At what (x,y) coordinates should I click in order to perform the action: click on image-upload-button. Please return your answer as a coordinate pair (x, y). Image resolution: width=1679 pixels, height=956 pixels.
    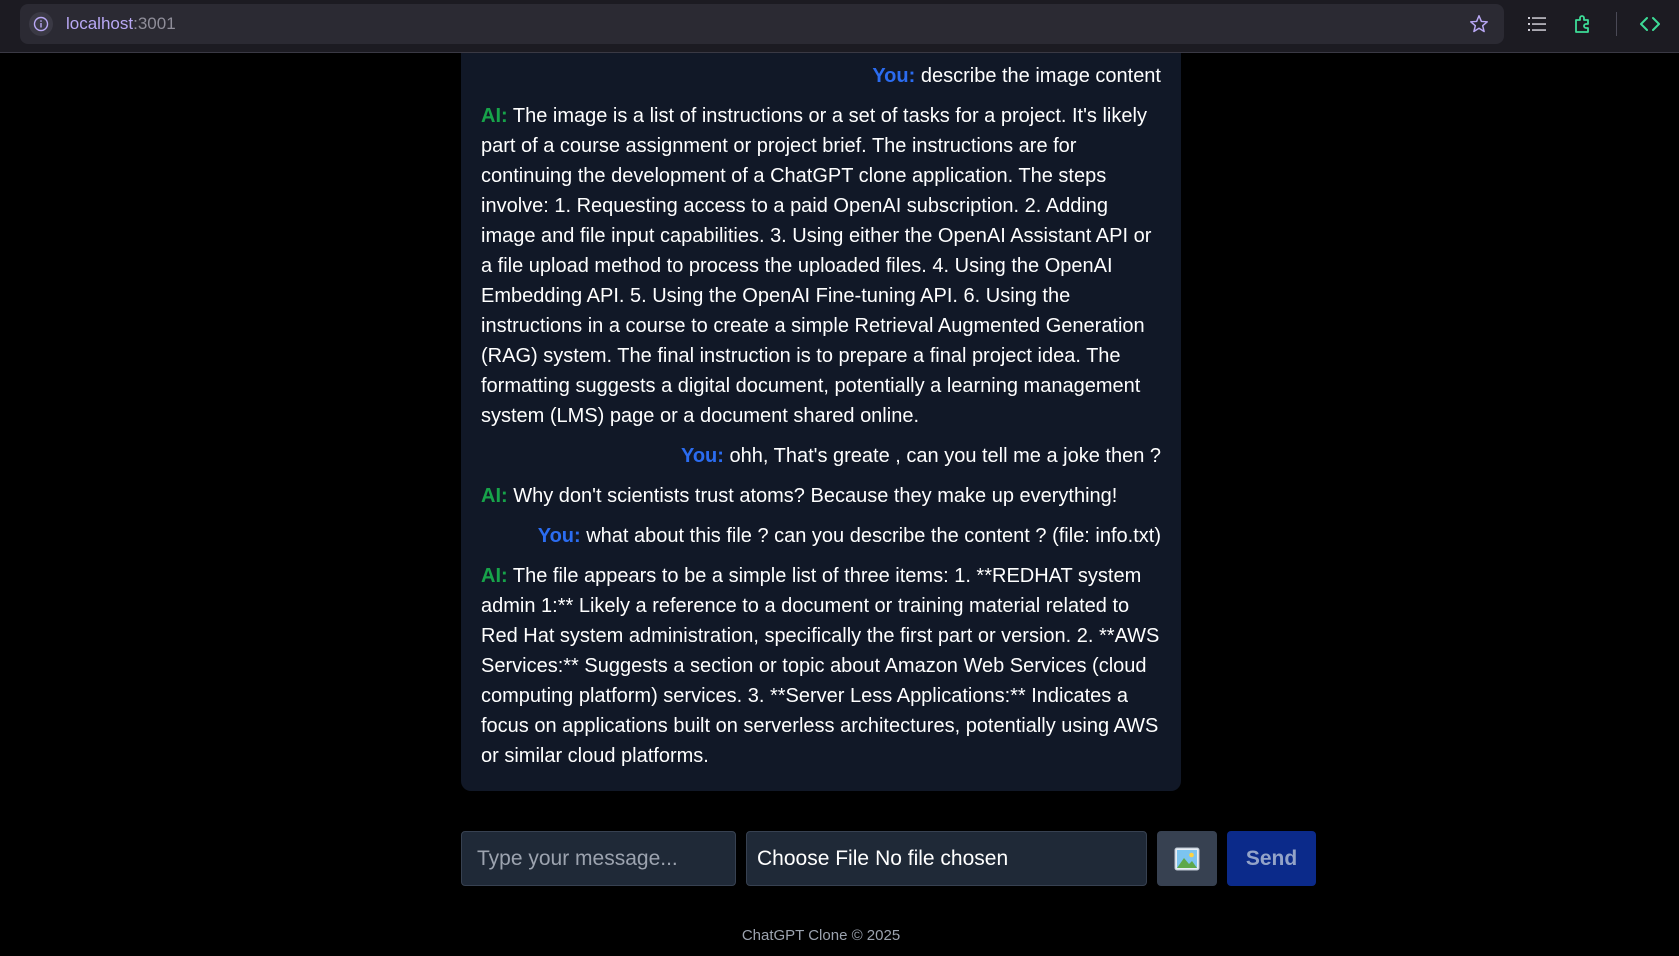
    Looking at the image, I should click on (1187, 858).